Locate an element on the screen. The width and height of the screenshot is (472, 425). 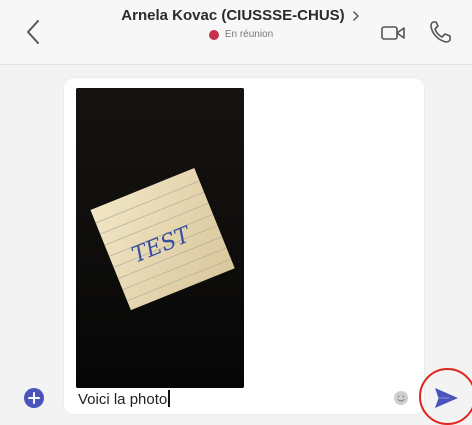
phone-icon is located at coordinates (440, 32).